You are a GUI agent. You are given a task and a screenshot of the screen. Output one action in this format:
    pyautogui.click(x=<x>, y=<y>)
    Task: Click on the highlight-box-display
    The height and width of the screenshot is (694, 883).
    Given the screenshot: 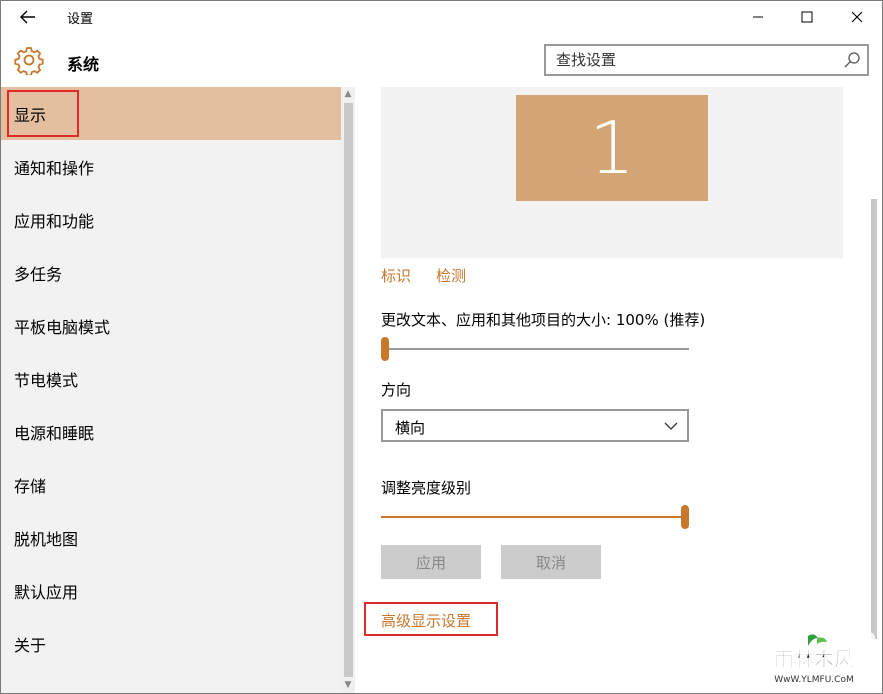 What is the action you would take?
    pyautogui.click(x=43, y=113)
    